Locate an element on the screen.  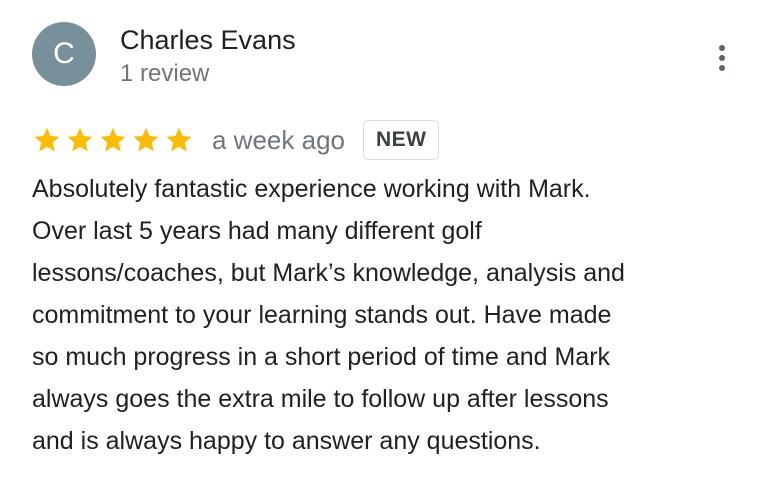
review-count: 1 review is located at coordinates (165, 73).